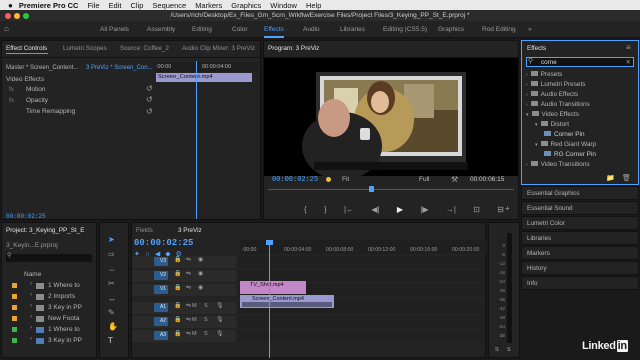  What do you see at coordinates (580, 193) in the screenshot?
I see `stacked-panel-header: Essential Graphics` at bounding box center [580, 193].